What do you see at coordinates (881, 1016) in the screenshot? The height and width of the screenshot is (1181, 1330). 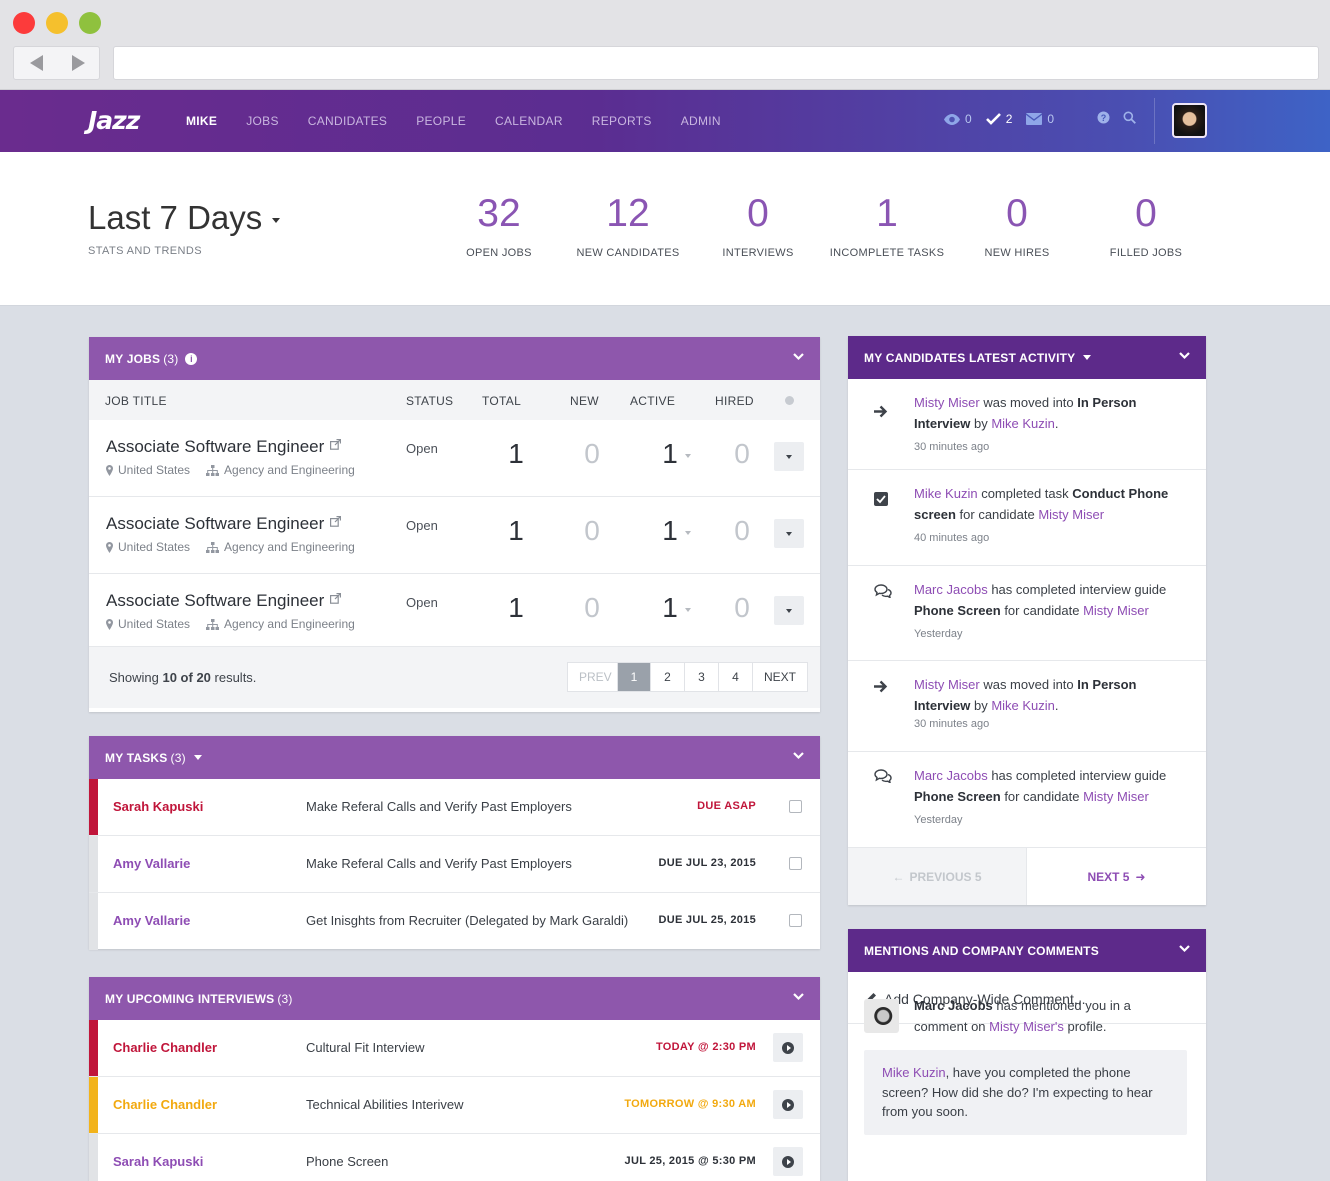 I see `mention-avatar` at bounding box center [881, 1016].